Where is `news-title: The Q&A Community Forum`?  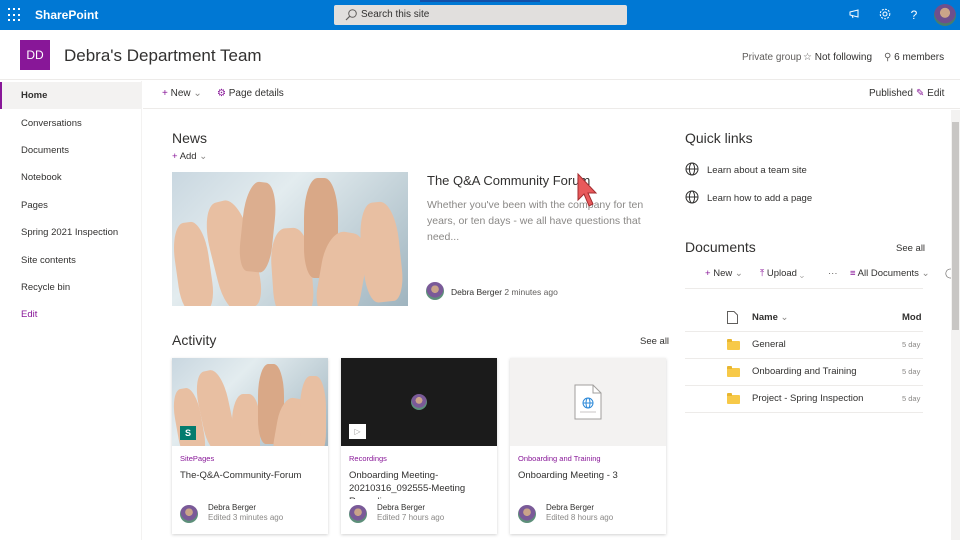
news-title: The Q&A Community Forum is located at coordinates (508, 180).